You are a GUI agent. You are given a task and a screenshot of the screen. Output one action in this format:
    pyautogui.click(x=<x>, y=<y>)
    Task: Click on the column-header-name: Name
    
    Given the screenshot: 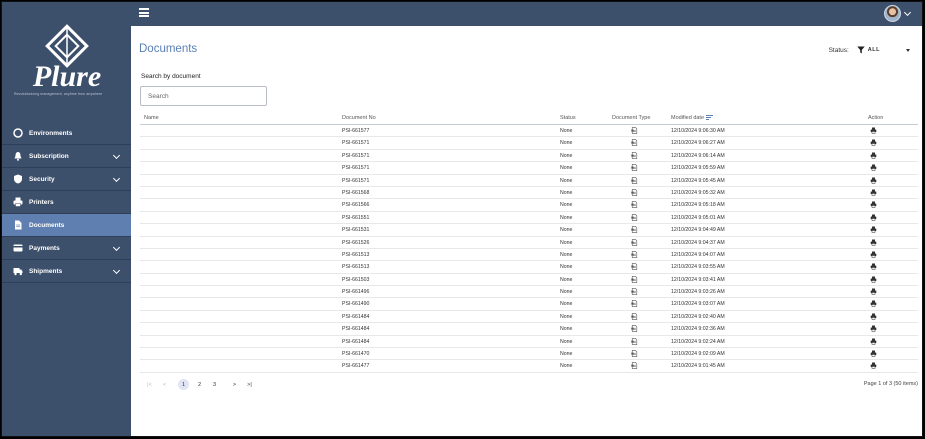 What is the action you would take?
    pyautogui.click(x=151, y=118)
    